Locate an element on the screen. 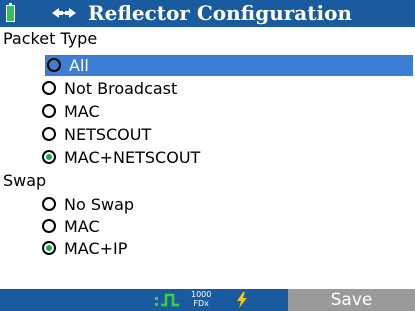 The width and height of the screenshot is (415, 311). link-pulse-icon is located at coordinates (167, 300).